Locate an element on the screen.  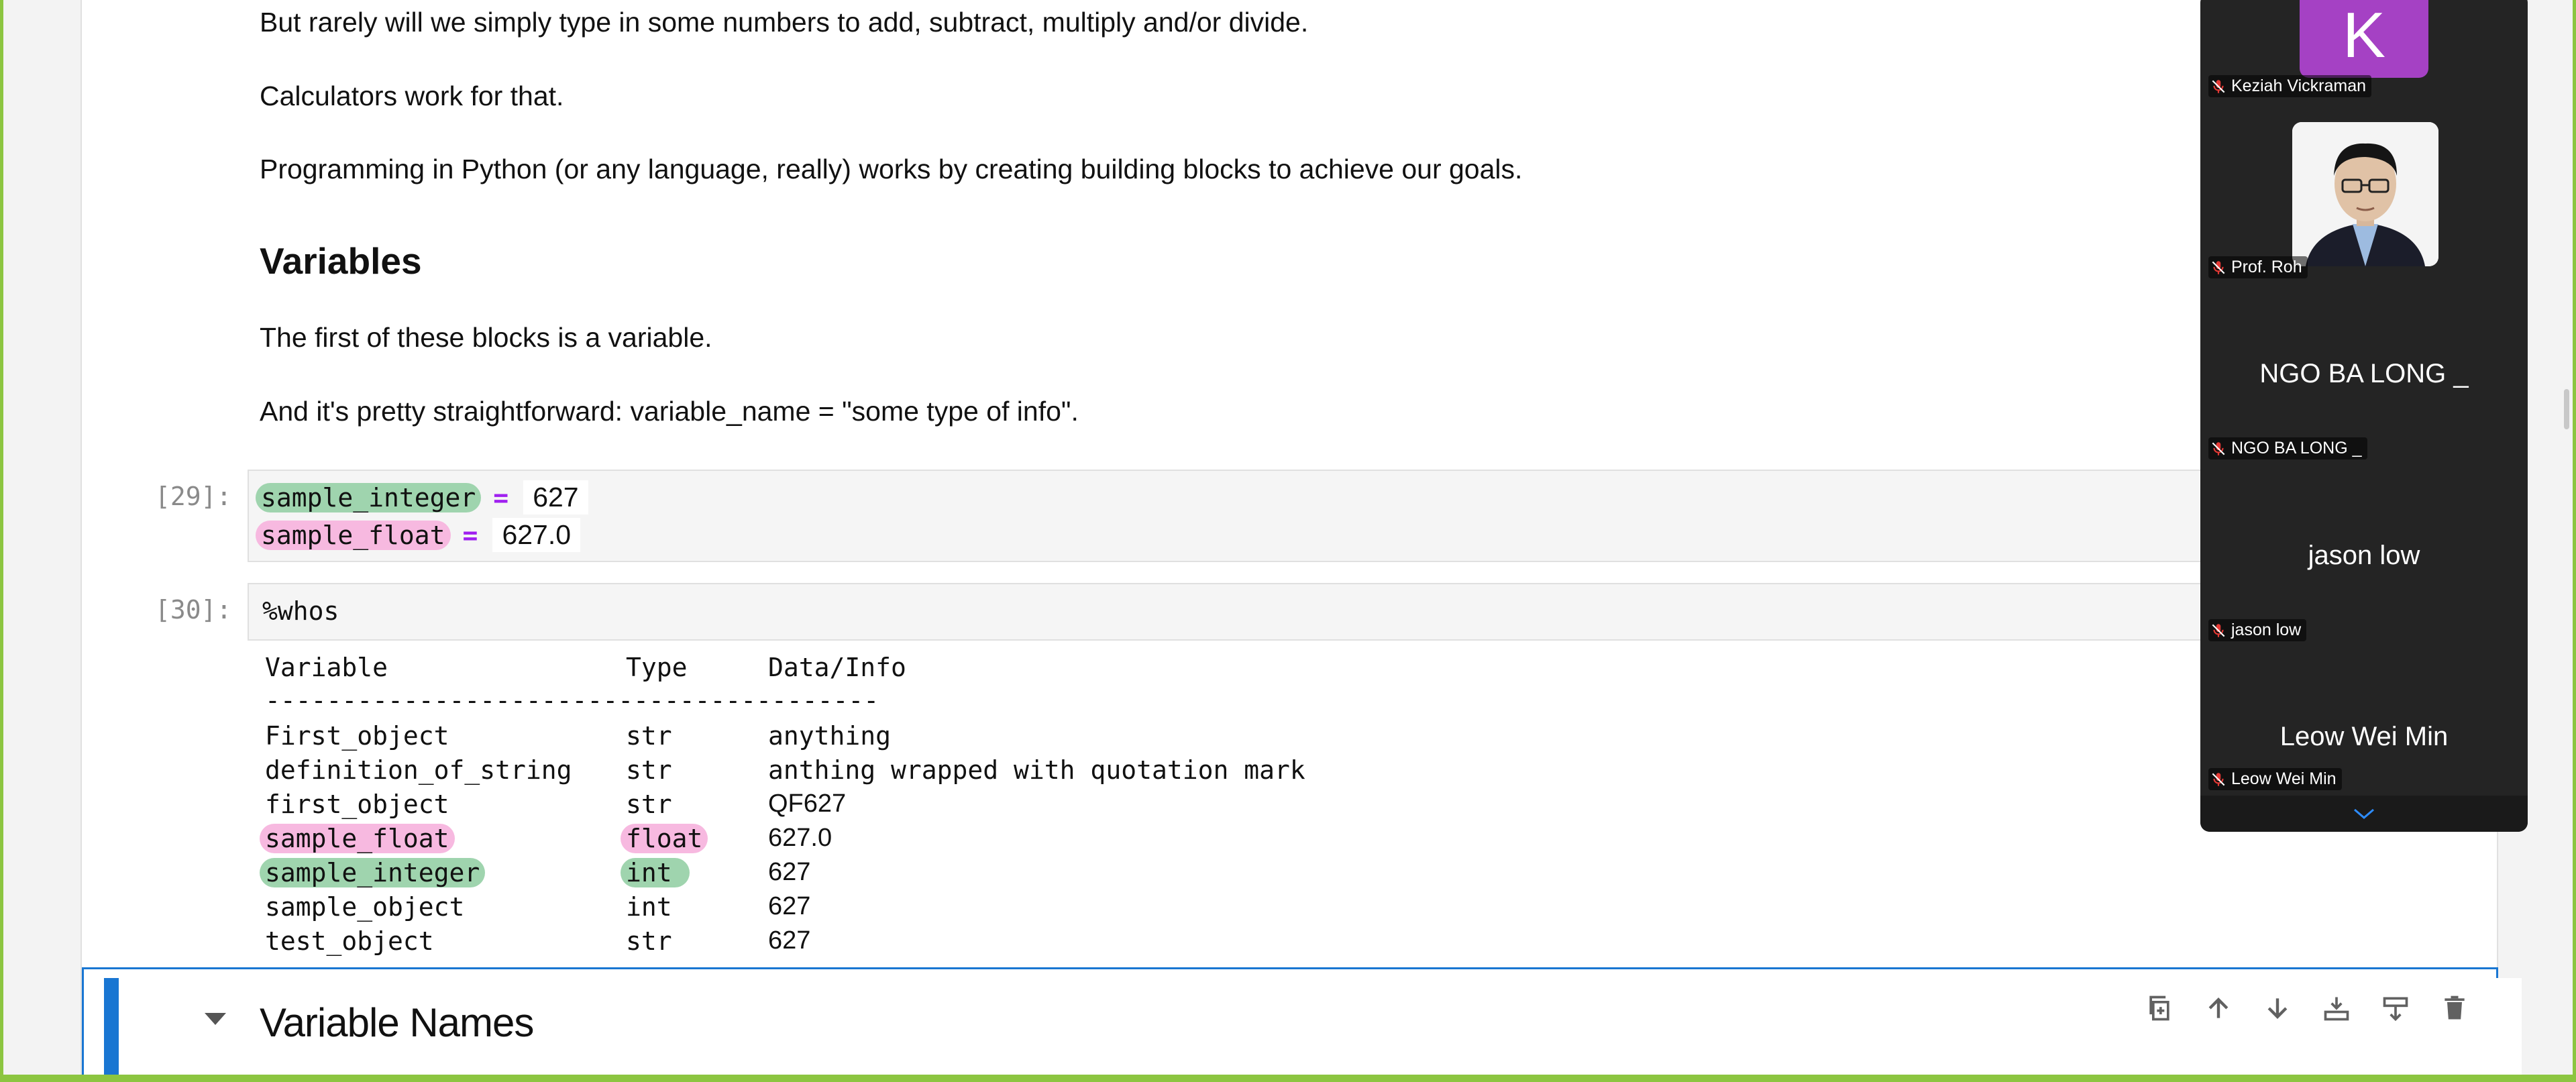
markdown-paragraph: The first of these blocks is a variable. is located at coordinates (486, 337).